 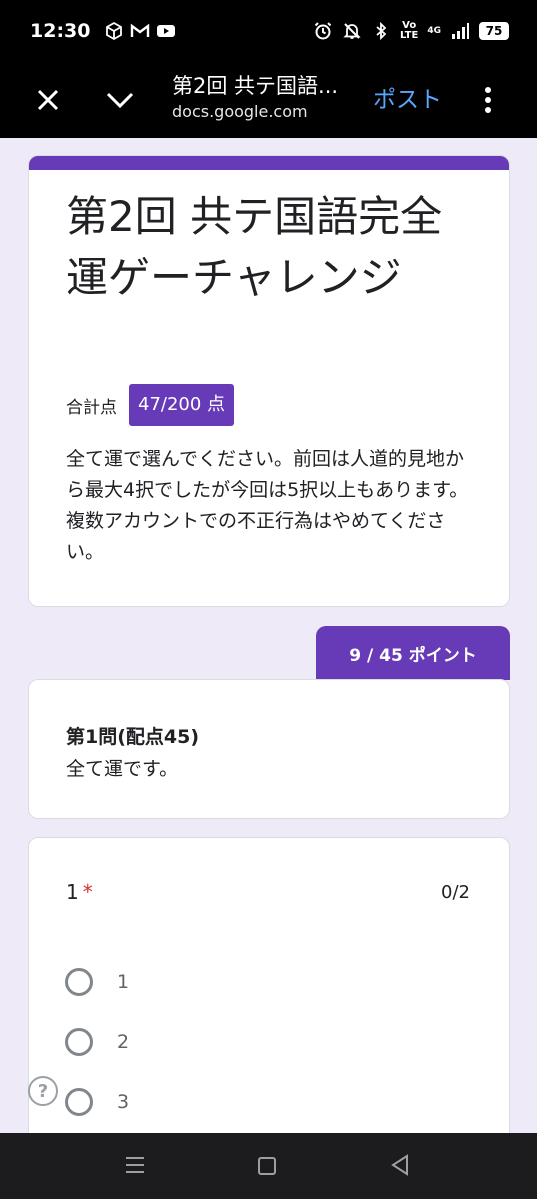 I want to click on close-icon, so click(x=48, y=100).